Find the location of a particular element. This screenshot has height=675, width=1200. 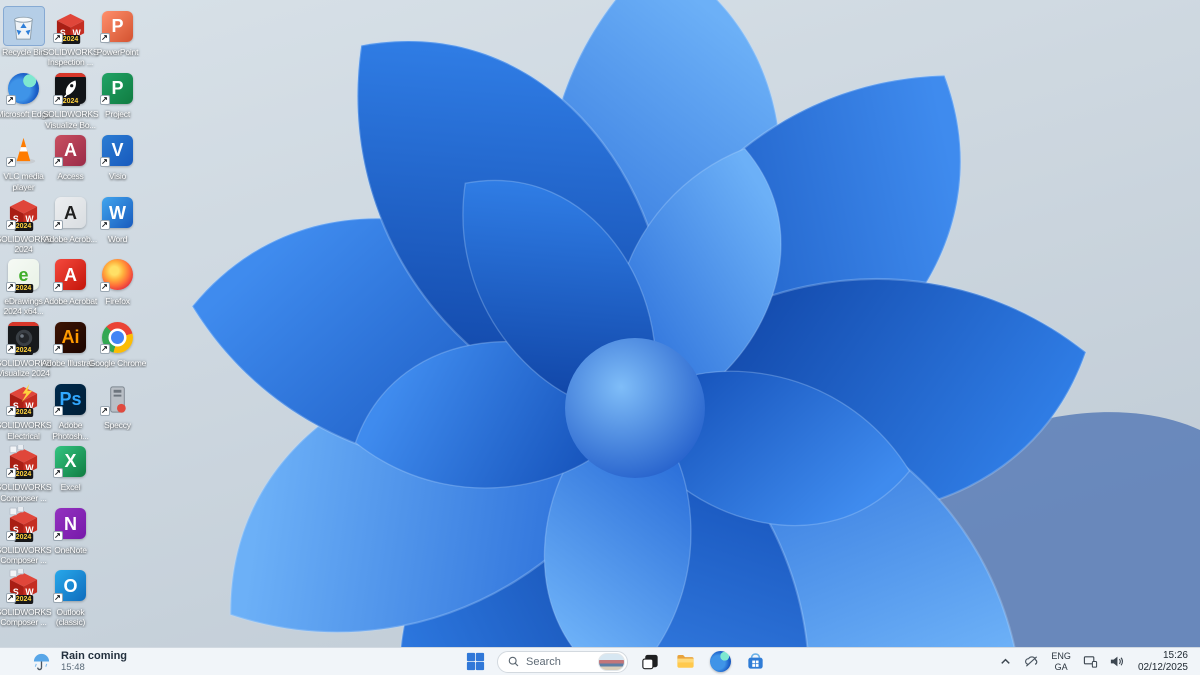

desktop-icon-vlc-media-player: ↗ VLC media player is located at coordinates (23, 161).